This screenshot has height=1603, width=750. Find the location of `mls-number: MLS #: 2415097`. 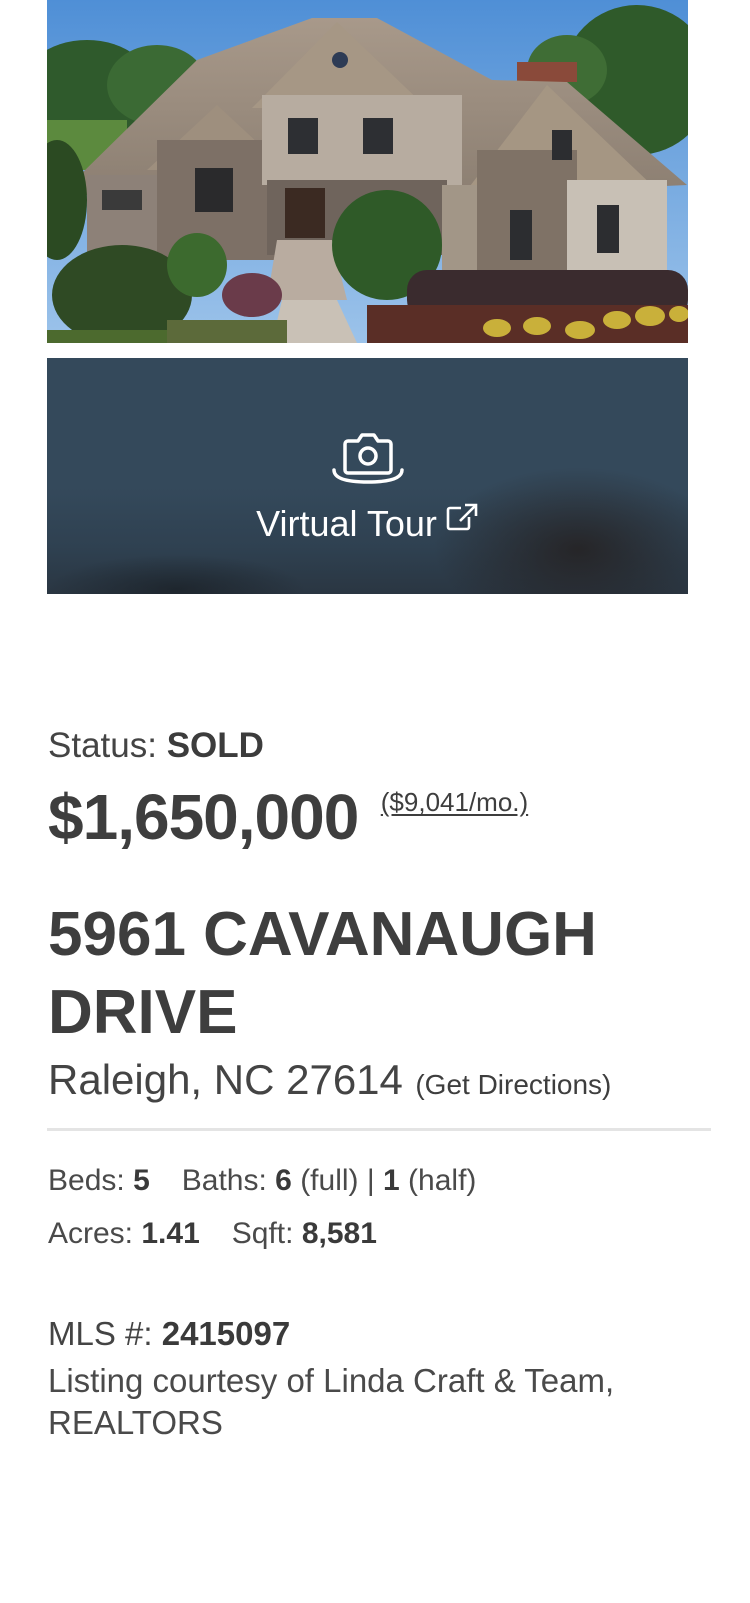

mls-number: MLS #: 2415097 is located at coordinates (169, 1334).